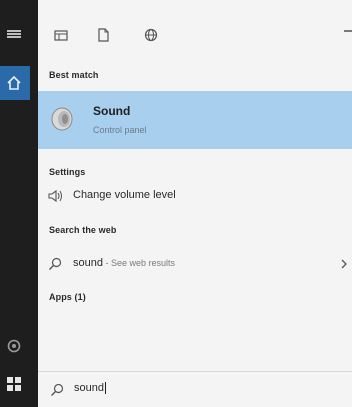 The height and width of the screenshot is (407, 352). I want to click on web-filter-icon, so click(151, 35).